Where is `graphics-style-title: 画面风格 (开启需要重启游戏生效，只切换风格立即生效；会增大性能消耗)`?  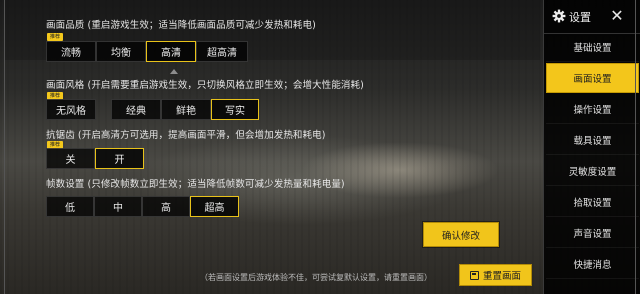
graphics-style-title: 画面风格 (开启需要重启游戏生效，只切换风格立即生效；会增大性能消耗) is located at coordinates (205, 85).